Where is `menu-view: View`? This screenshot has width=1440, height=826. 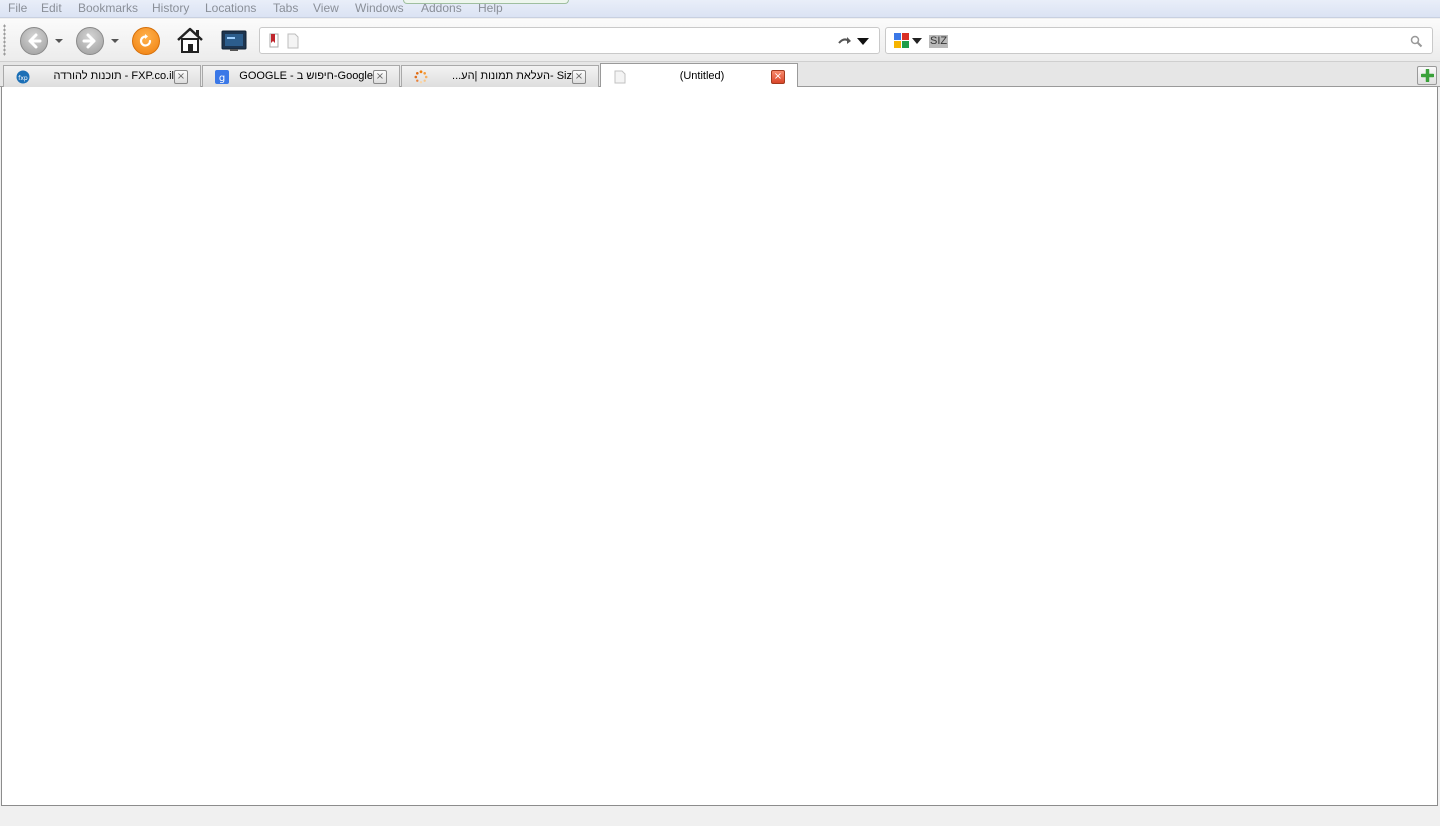 menu-view: View is located at coordinates (326, 8).